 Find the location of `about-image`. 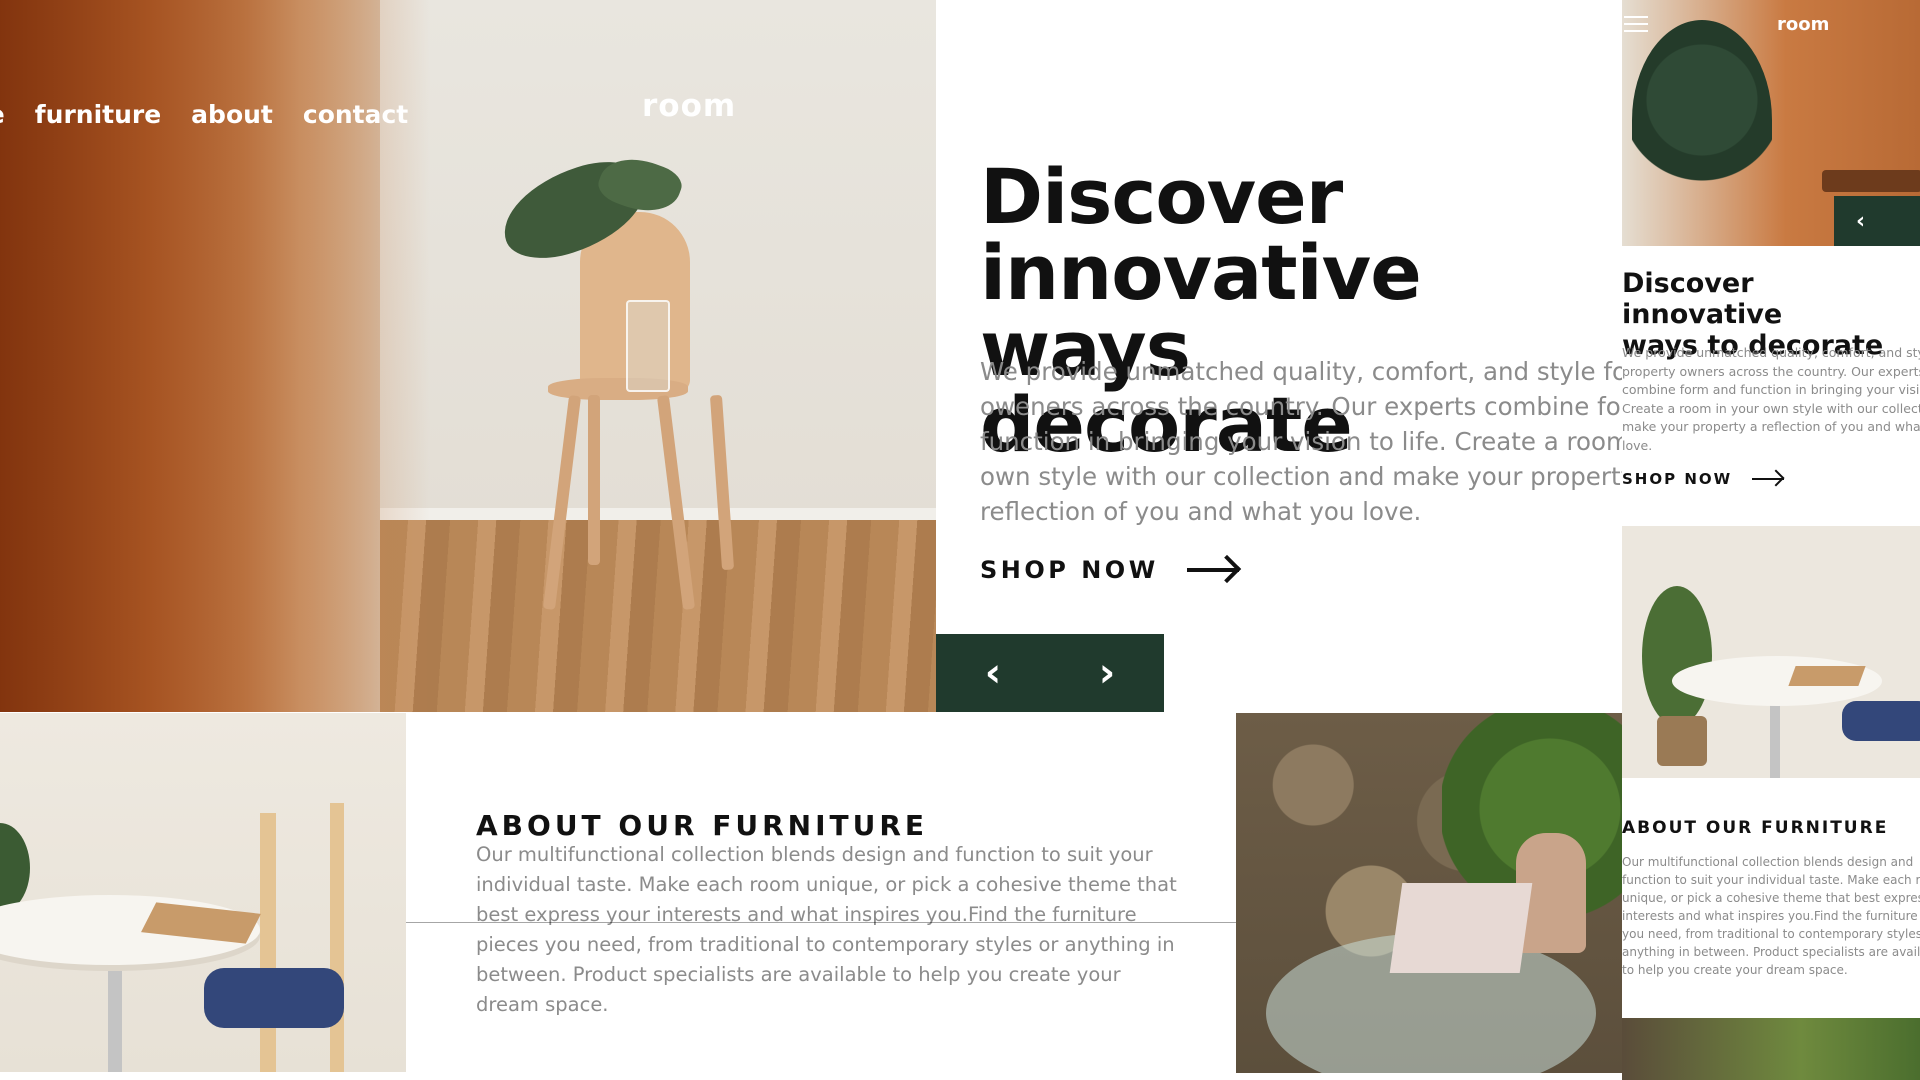

about-image is located at coordinates (203, 892).